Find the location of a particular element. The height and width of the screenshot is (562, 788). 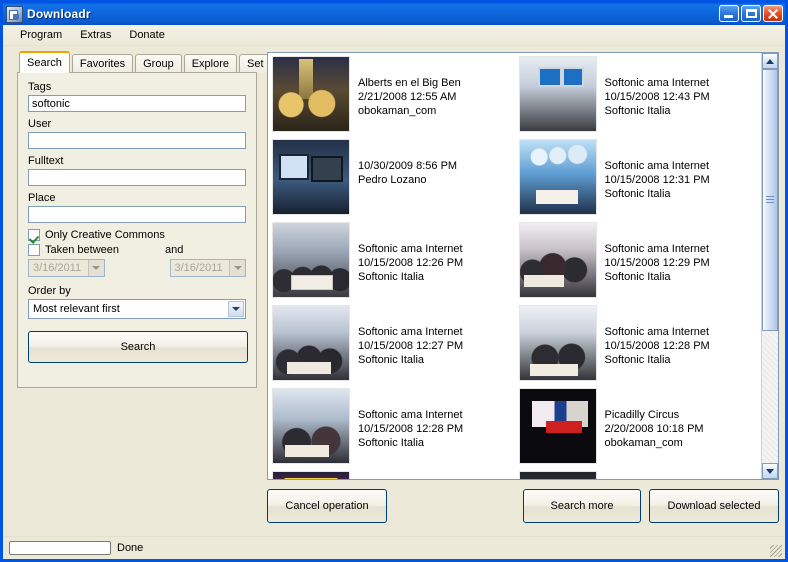

resize-grip-icon is located at coordinates (776, 551).